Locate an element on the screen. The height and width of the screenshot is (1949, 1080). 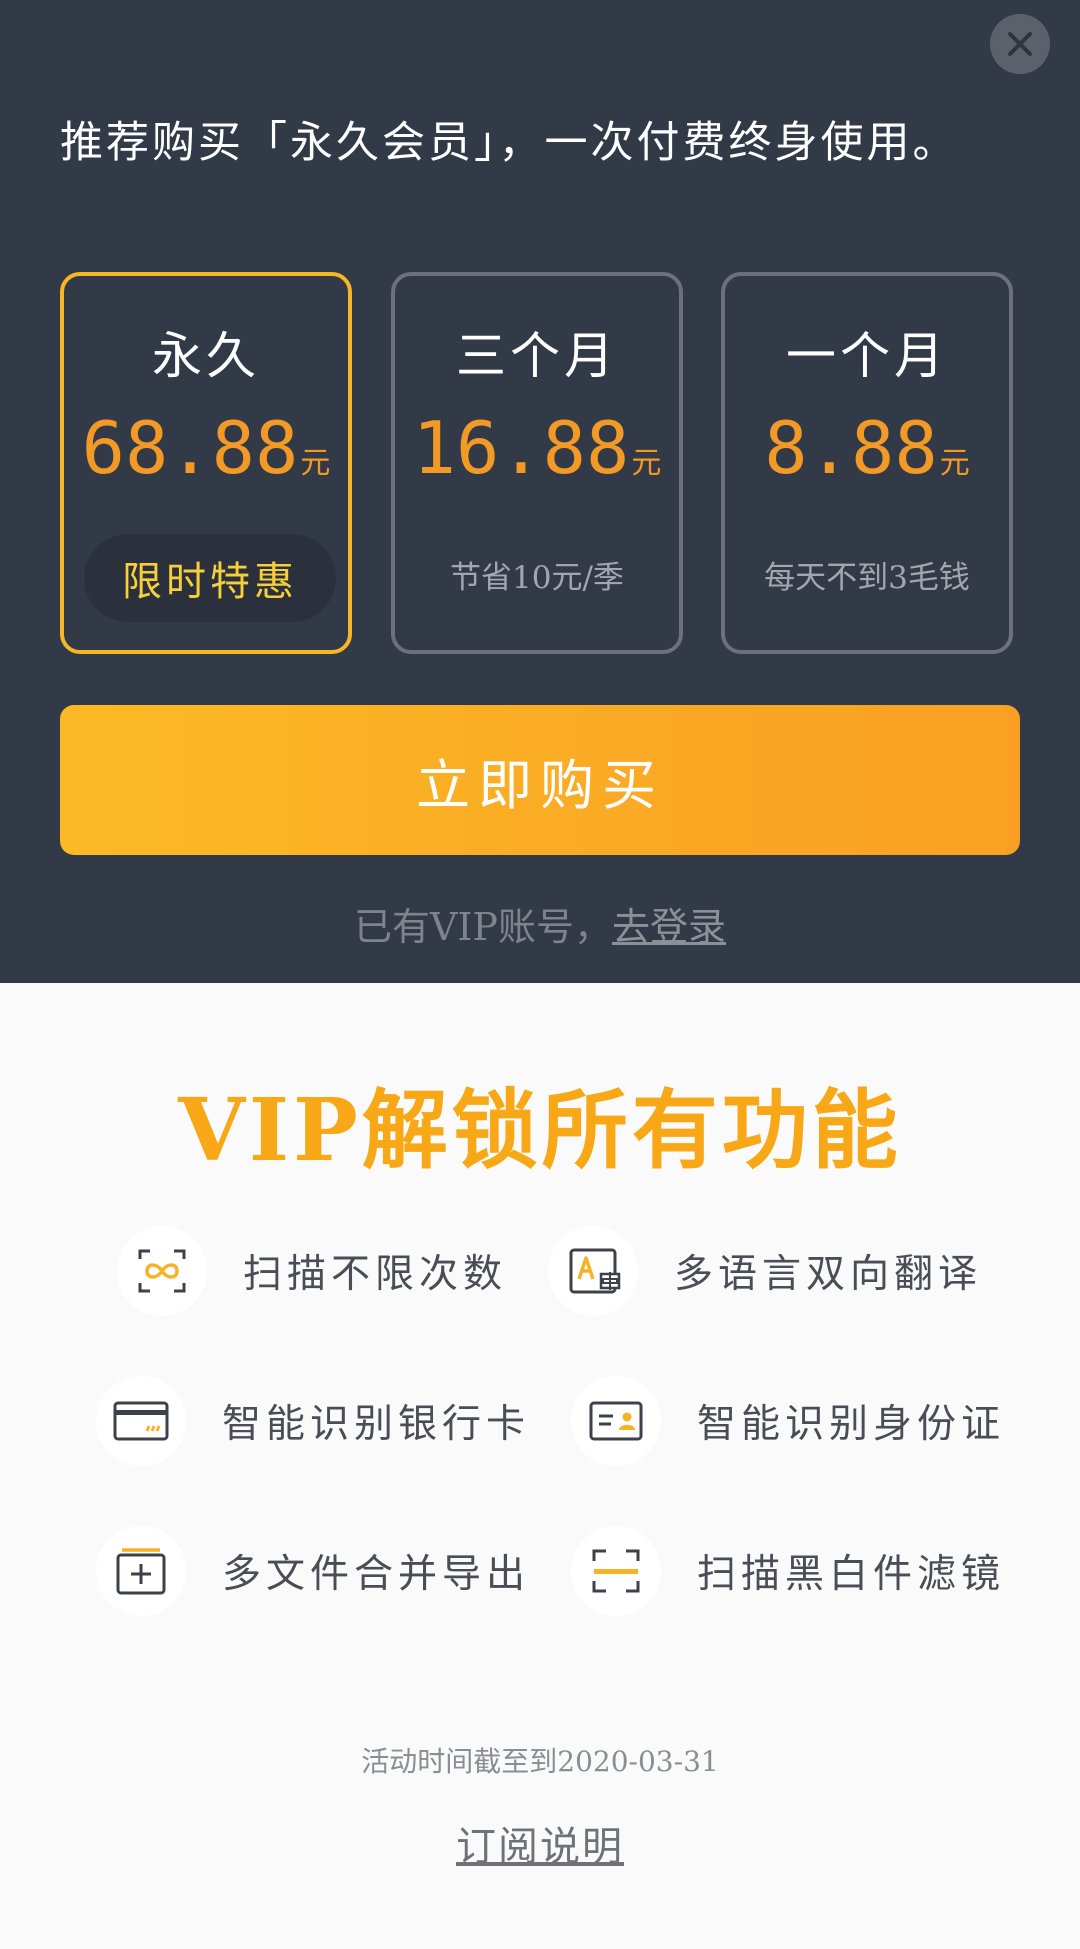
feature-unlimited-scan: 扫描不限次数 is located at coordinates (312, 1271).